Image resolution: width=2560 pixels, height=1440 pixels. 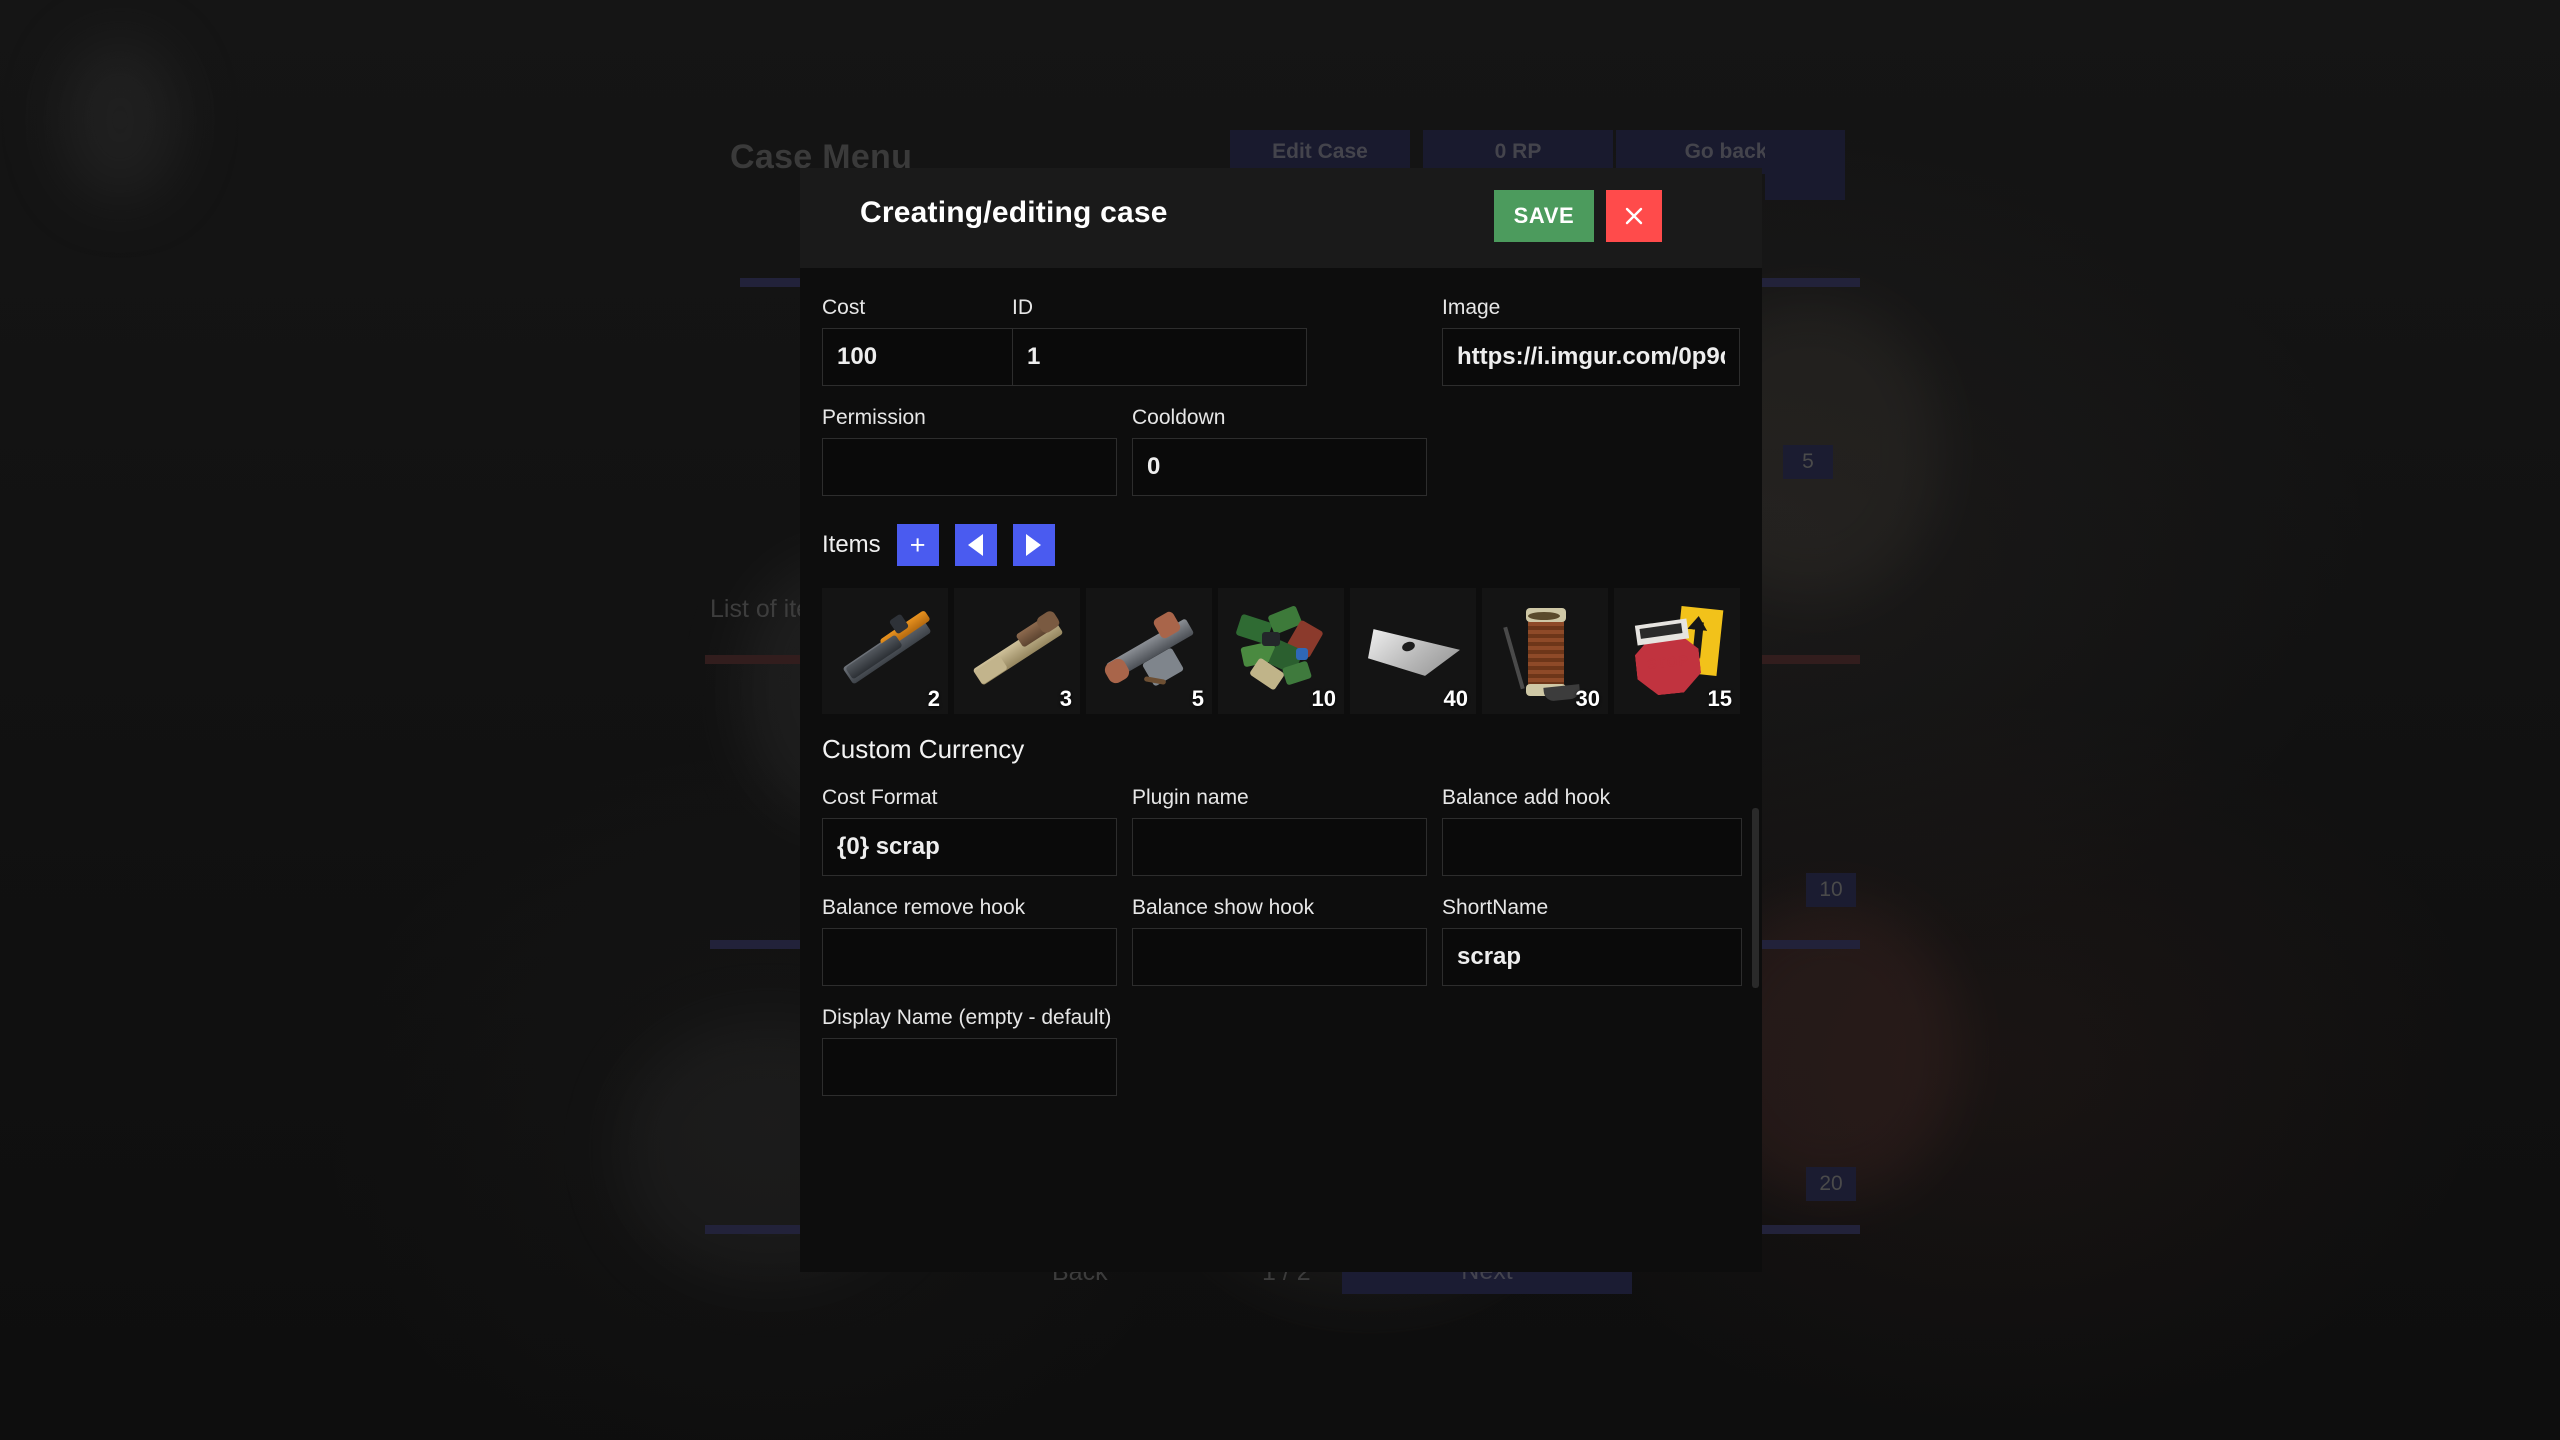 I want to click on modal-title: Creating/editing case, so click(x=1014, y=212).